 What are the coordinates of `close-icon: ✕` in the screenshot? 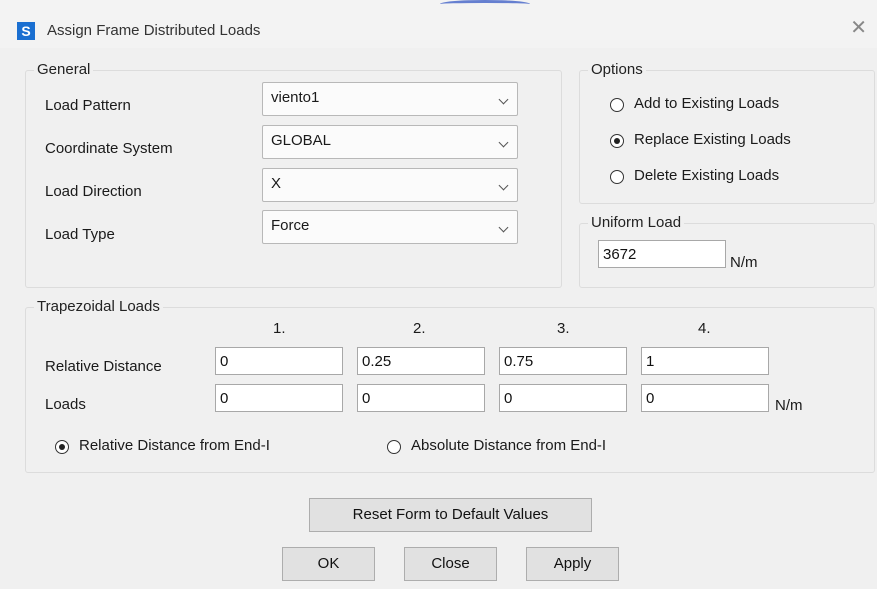 It's located at (858, 28).